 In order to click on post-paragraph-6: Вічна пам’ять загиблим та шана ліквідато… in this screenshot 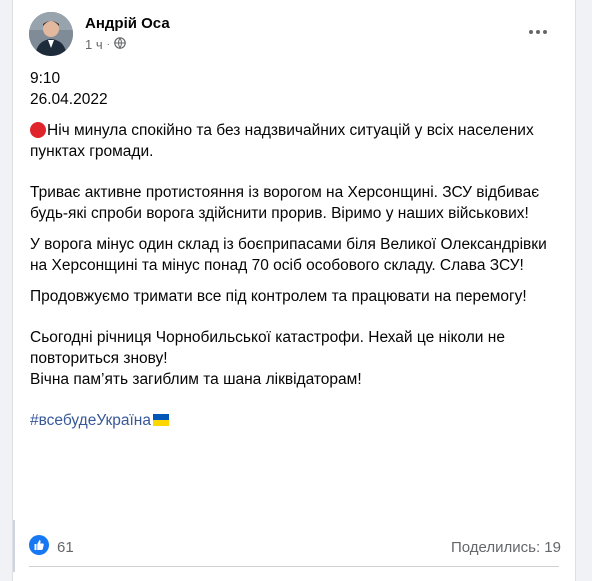, I will do `click(196, 379)`.